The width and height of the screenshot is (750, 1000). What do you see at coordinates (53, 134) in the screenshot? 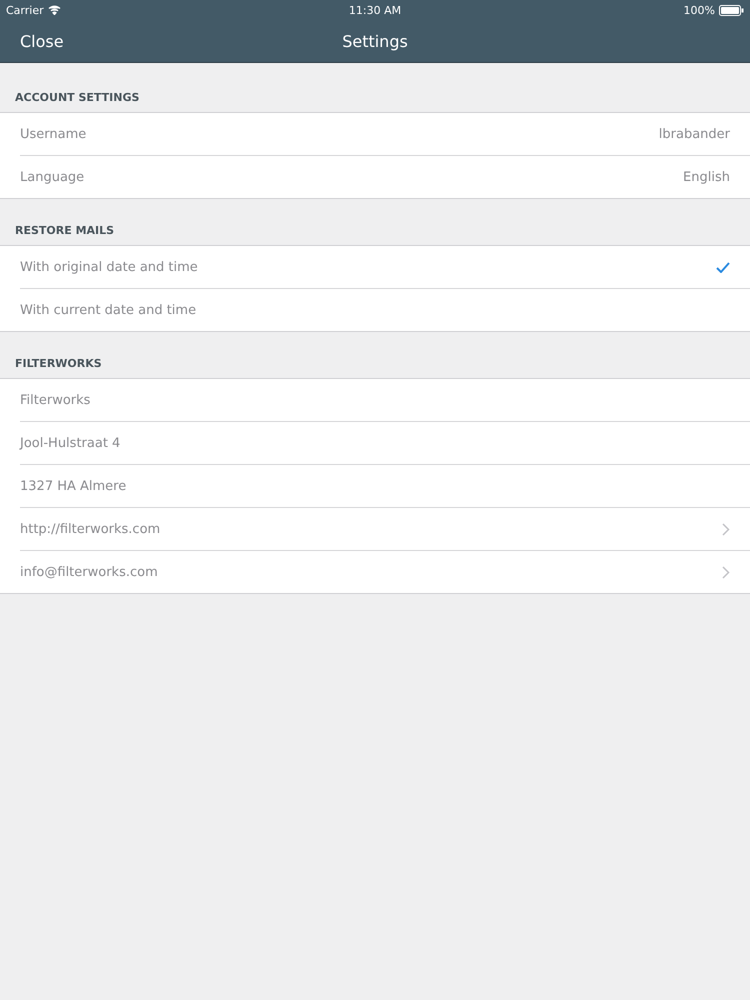
I see `row-label: Username` at bounding box center [53, 134].